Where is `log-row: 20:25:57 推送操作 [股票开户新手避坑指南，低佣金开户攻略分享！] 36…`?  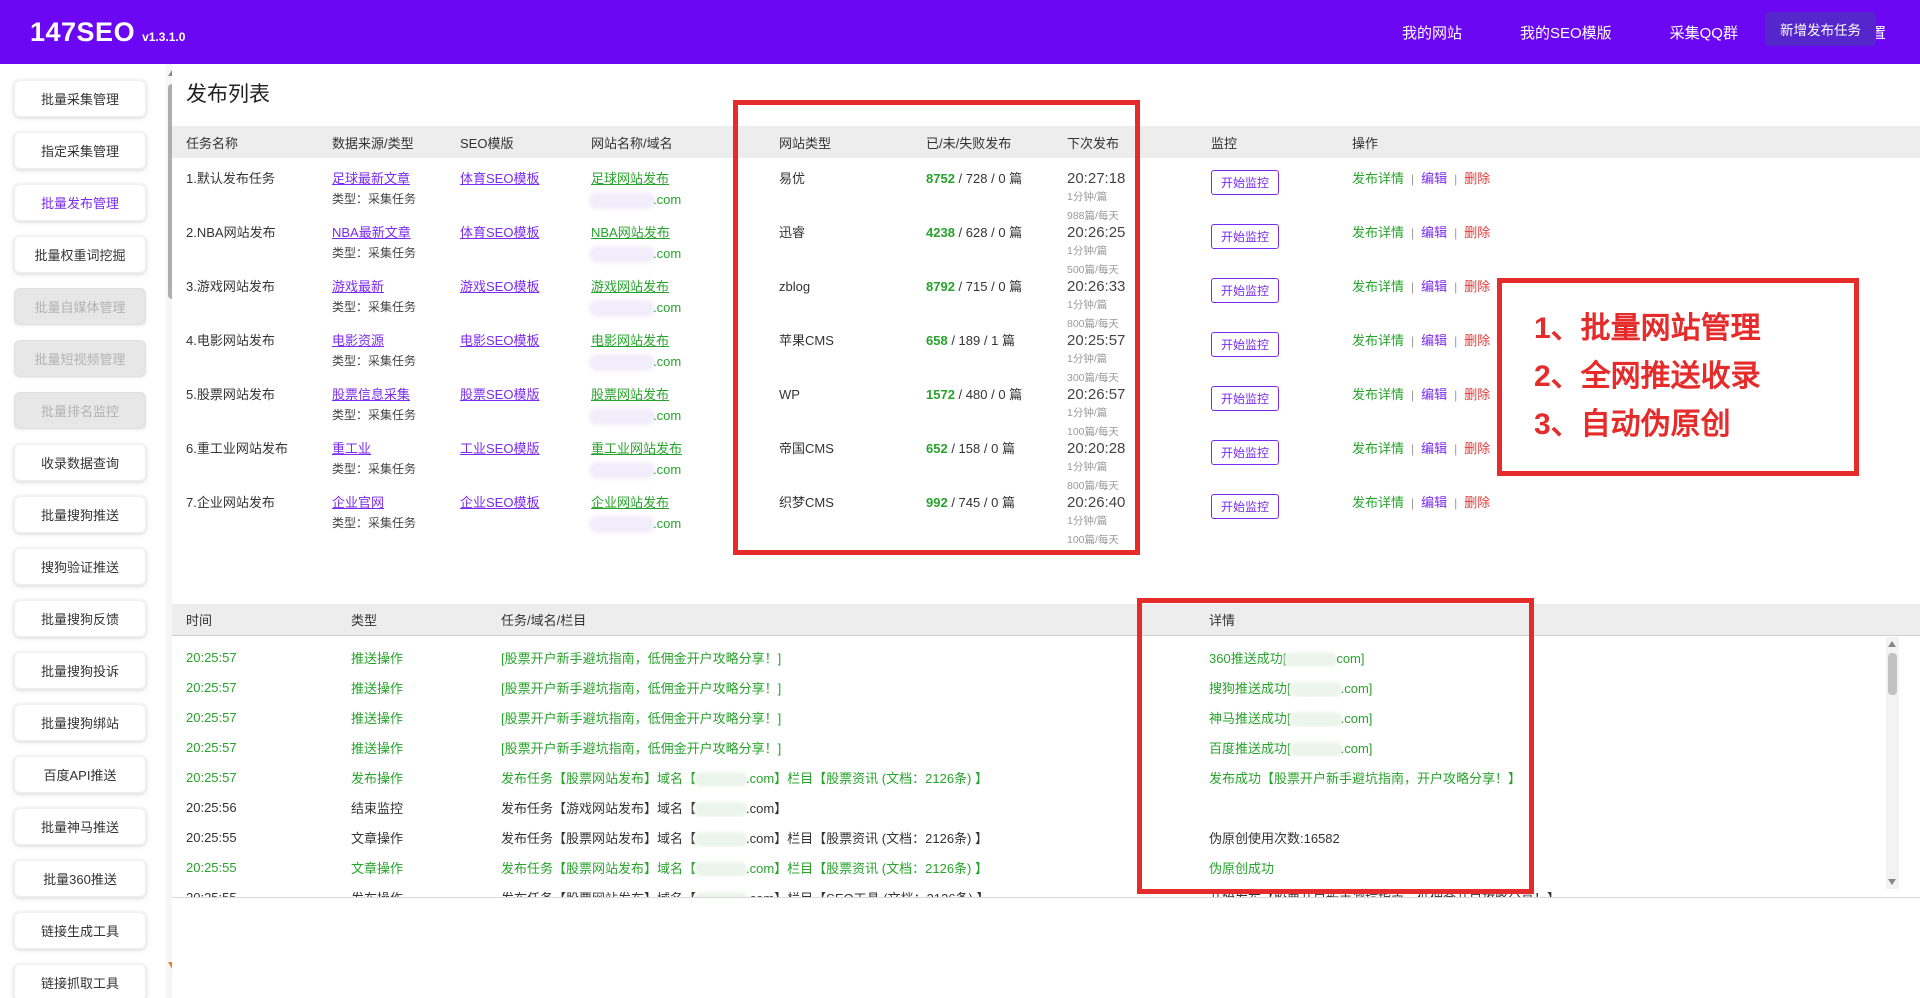 log-row: 20:25:57 推送操作 [股票开户新手避坑指南，低佣金开户攻略分享！] 36… is located at coordinates (1046, 657).